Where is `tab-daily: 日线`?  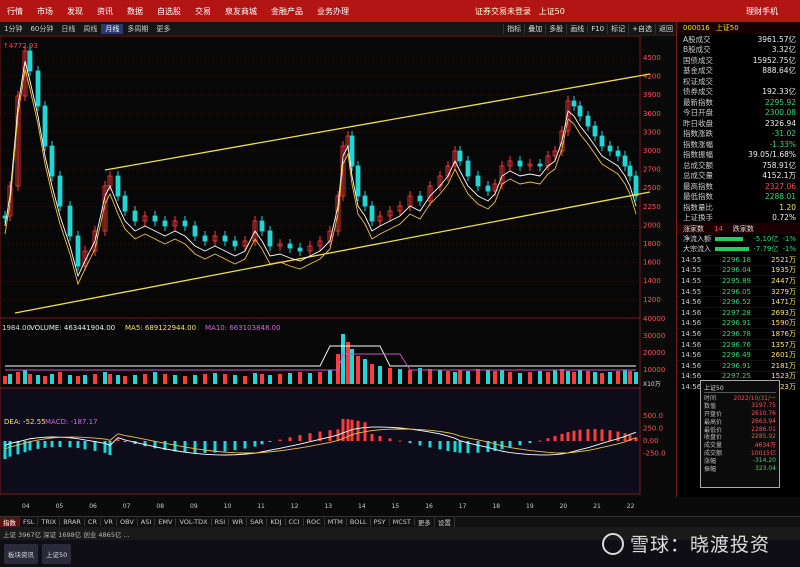 tab-daily: 日线 is located at coordinates (68, 29).